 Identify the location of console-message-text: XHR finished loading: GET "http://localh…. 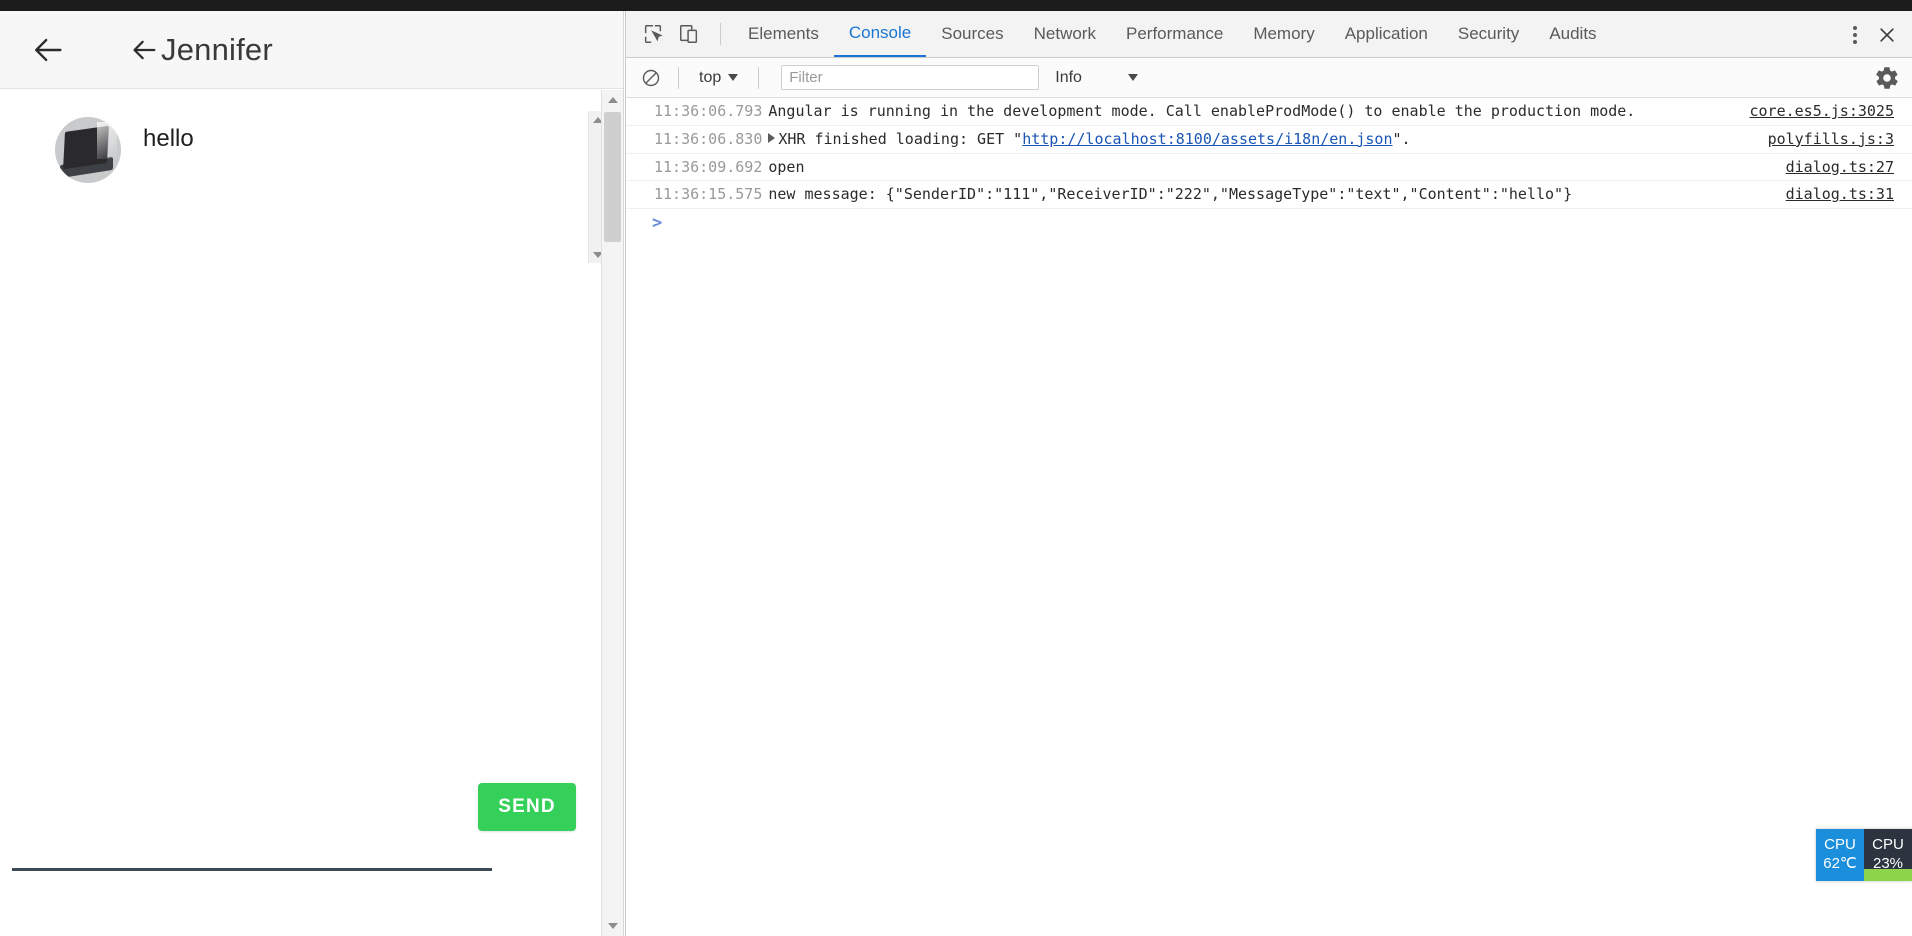
(1264, 139).